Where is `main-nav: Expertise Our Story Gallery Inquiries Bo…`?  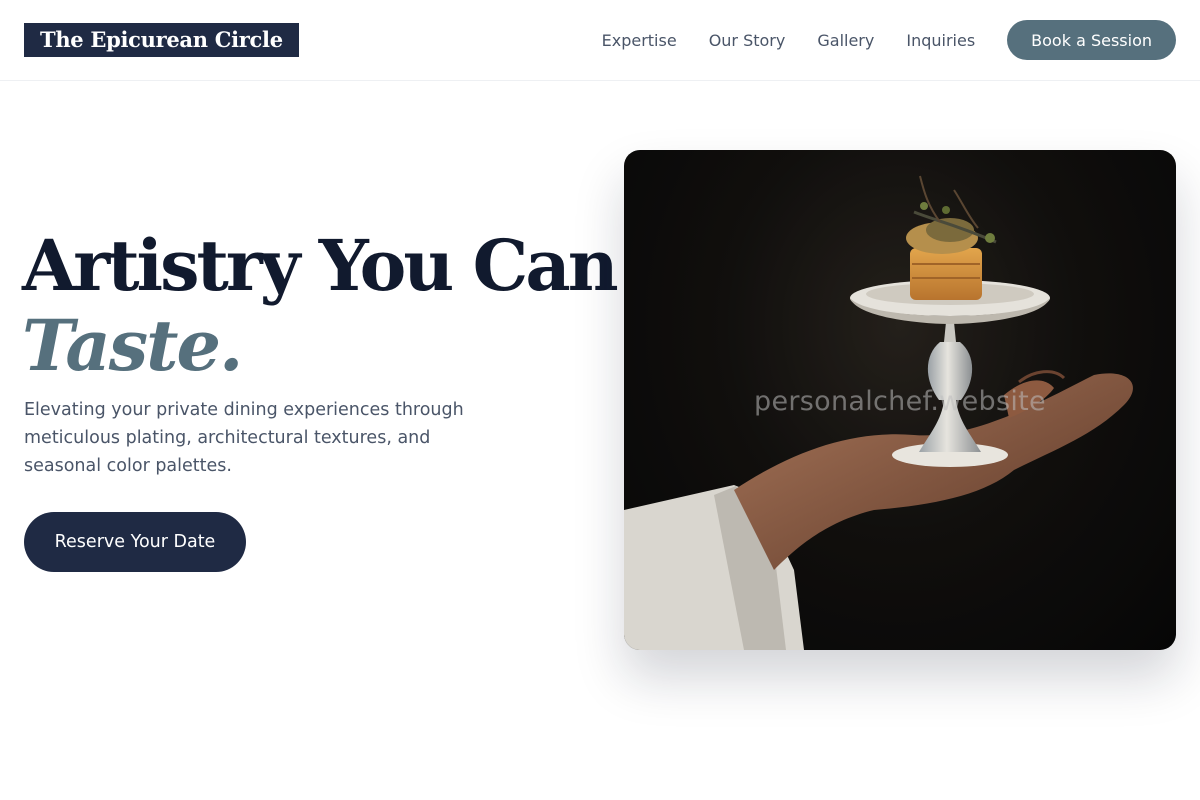 main-nav: Expertise Our Story Gallery Inquiries Bo… is located at coordinates (889, 40).